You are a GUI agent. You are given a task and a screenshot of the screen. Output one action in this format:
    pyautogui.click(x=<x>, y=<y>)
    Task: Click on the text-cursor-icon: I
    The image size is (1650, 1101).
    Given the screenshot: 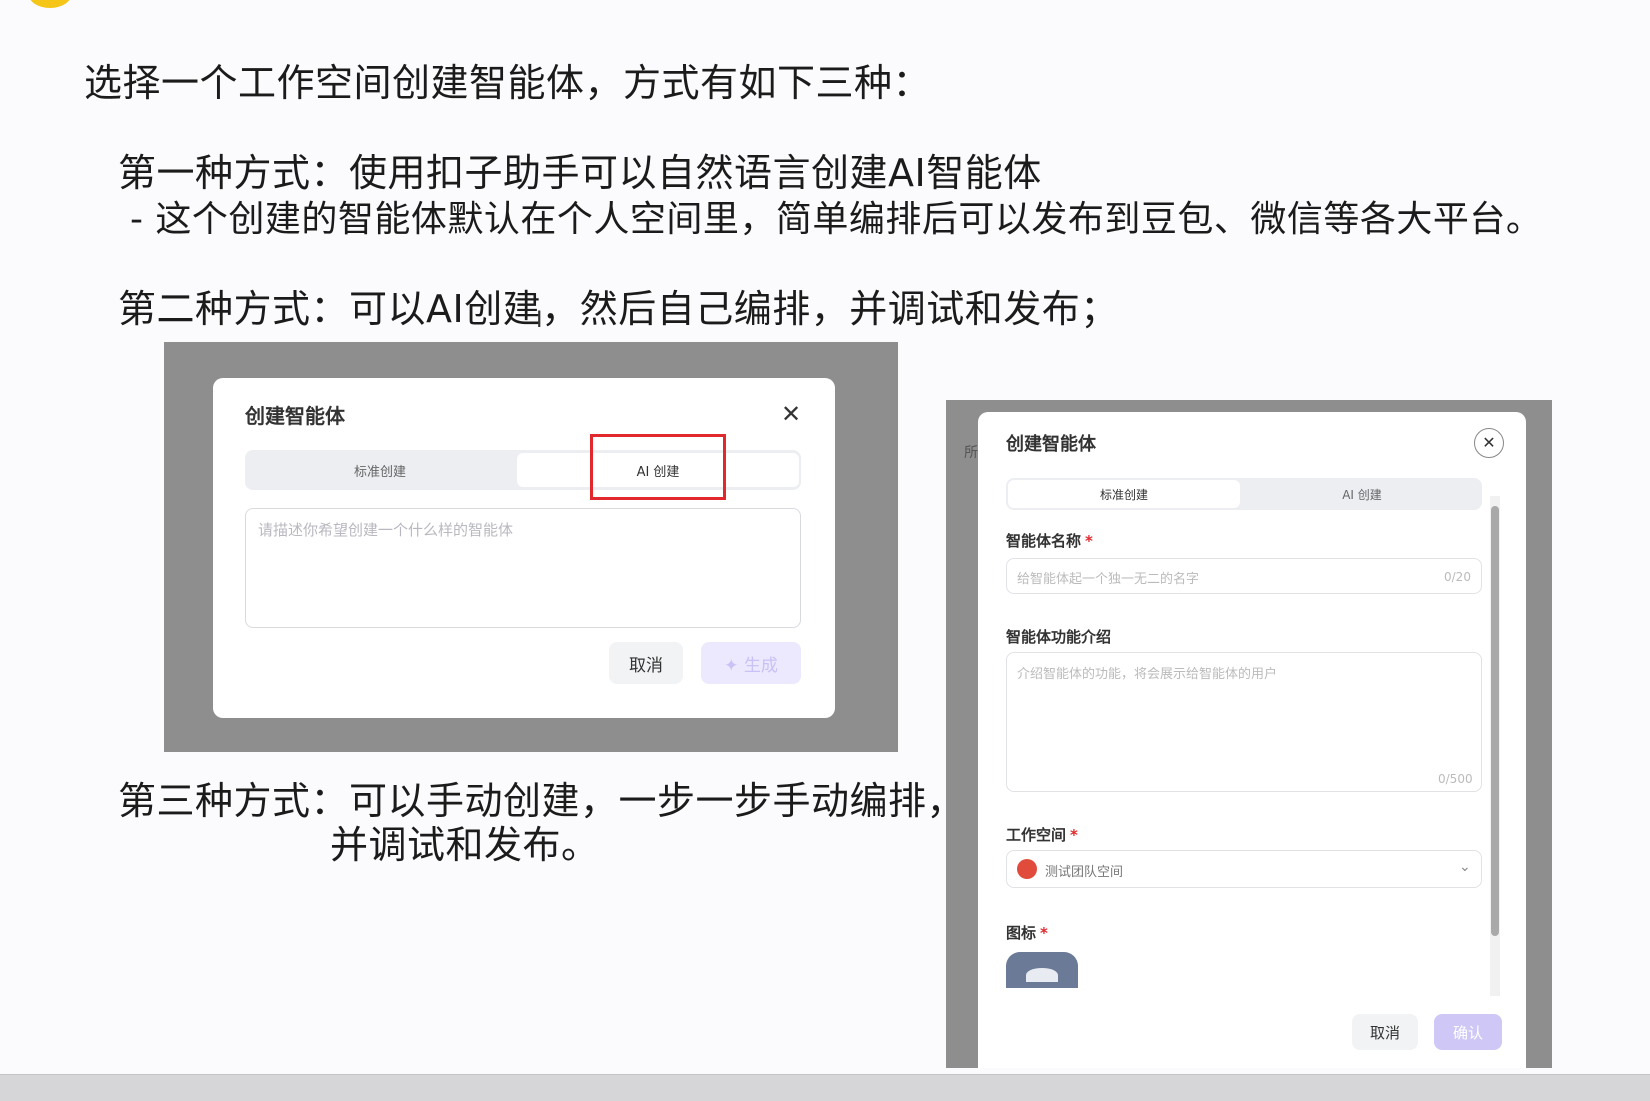 What is the action you would take?
    pyautogui.click(x=539, y=320)
    